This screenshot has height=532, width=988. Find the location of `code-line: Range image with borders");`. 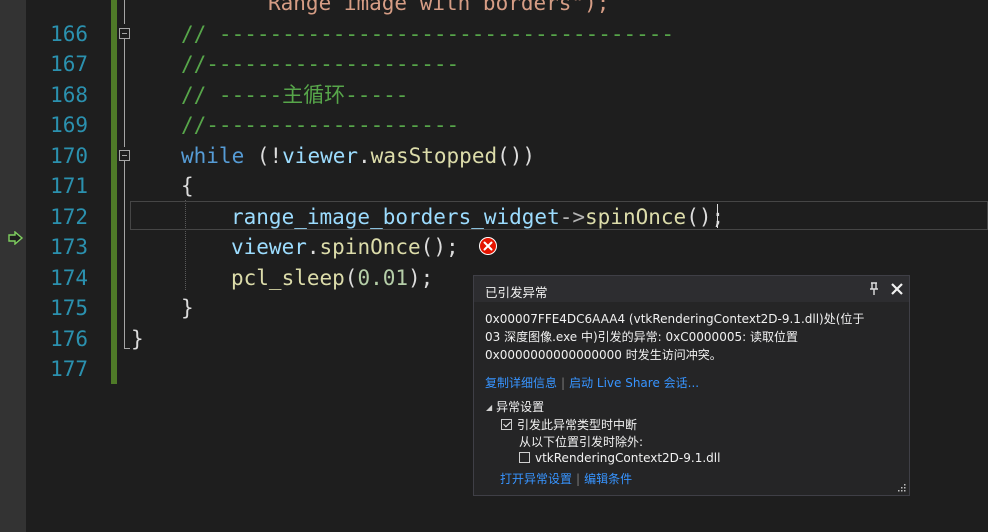

code-line: Range image with borders"); is located at coordinates (438, 9).